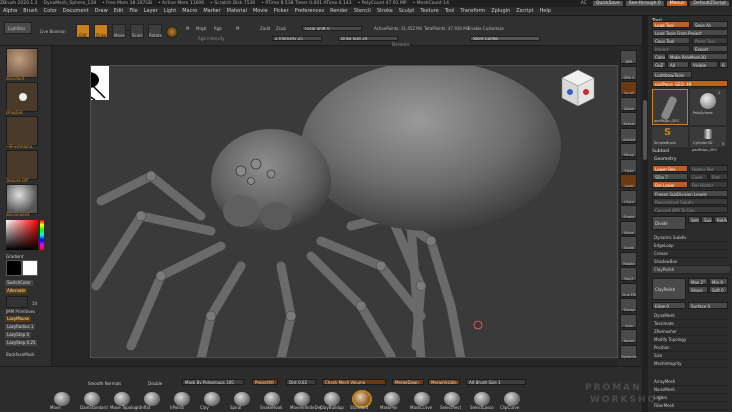 This screenshot has height=412, width=732. Describe the element at coordinates (104, 383) in the screenshot. I see `smooth-normals-button: Smooth Normals` at that location.